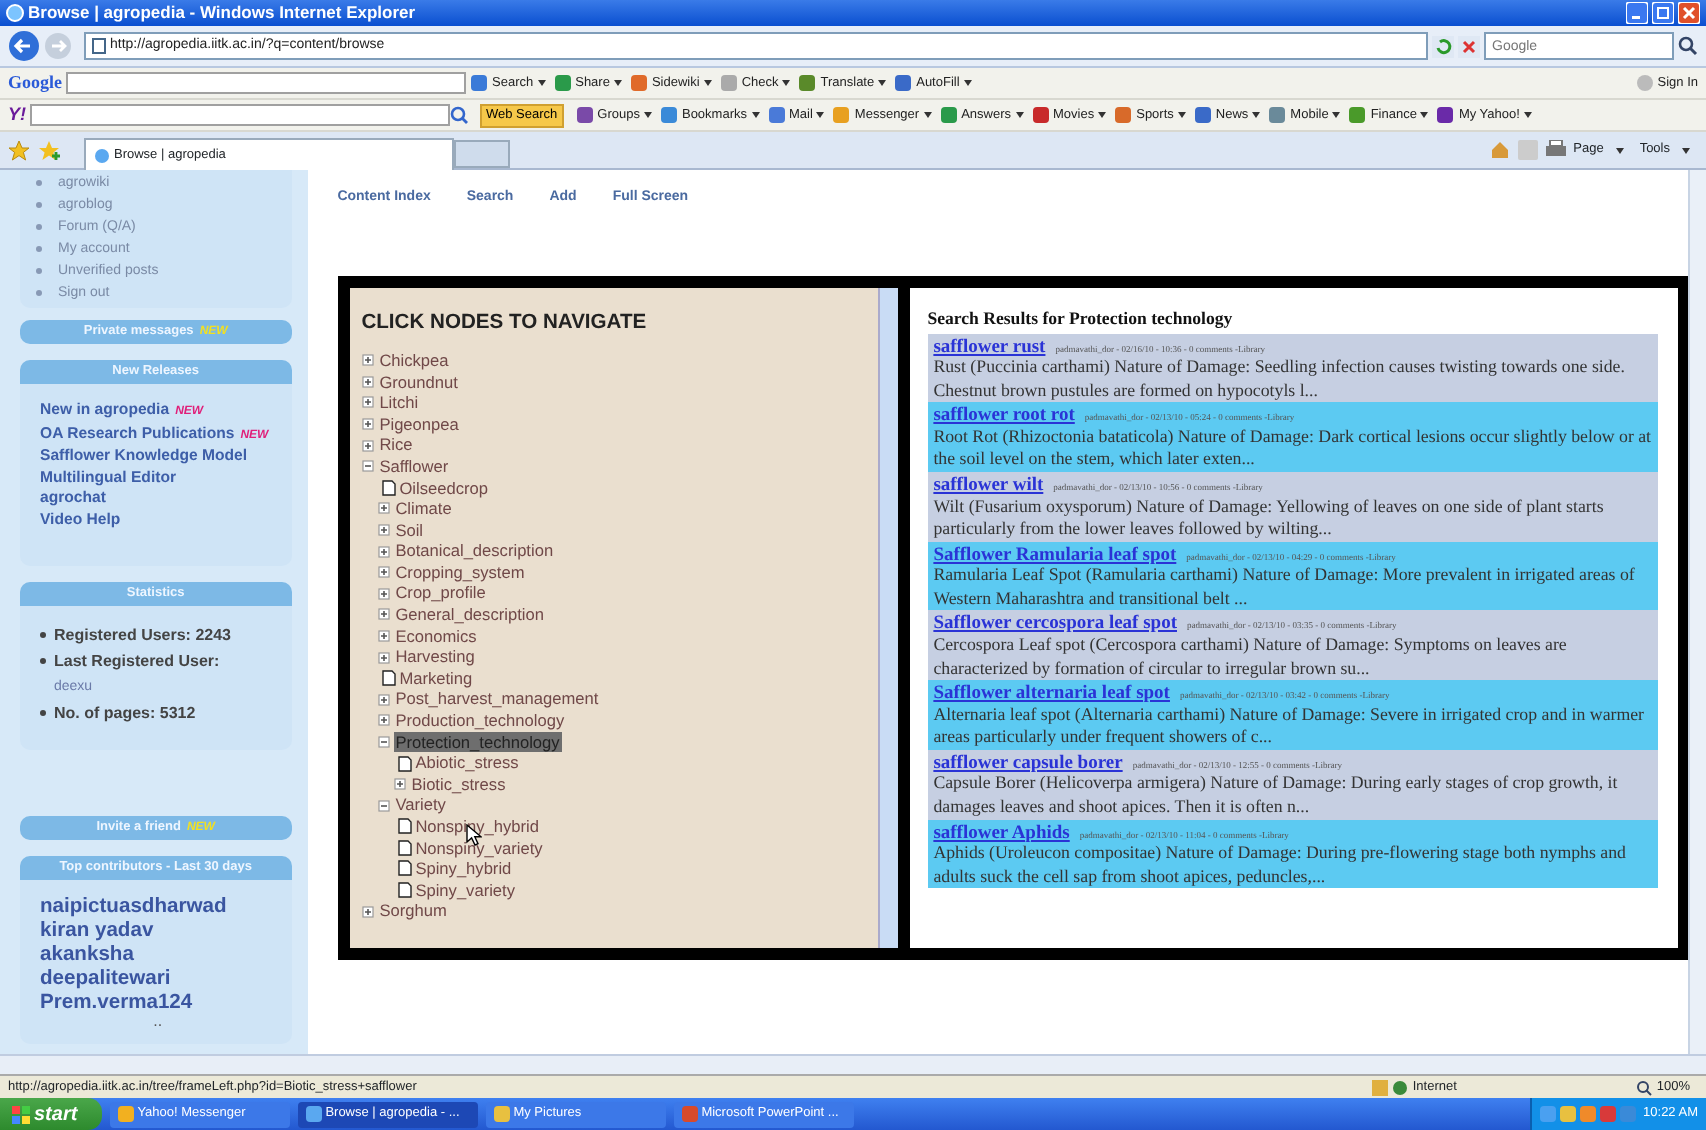  I want to click on tree-node: Spiny_hybrid, so click(463, 869).